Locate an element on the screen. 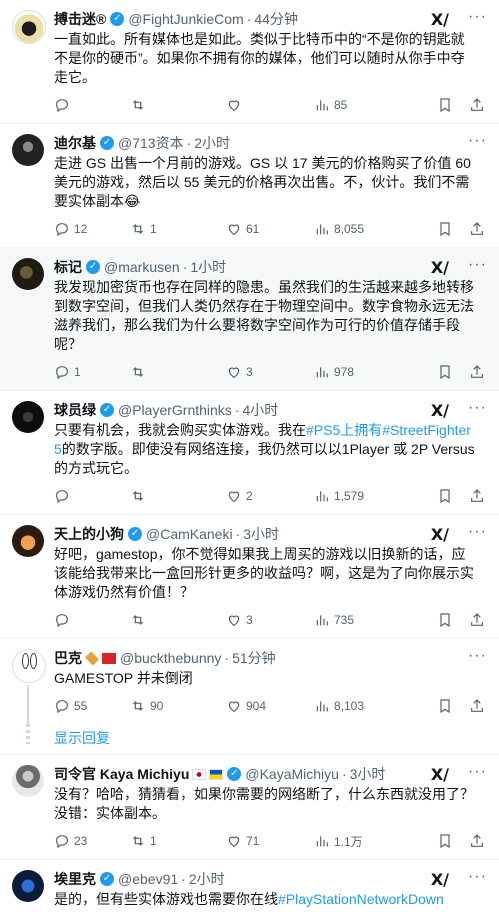 The width and height of the screenshot is (499, 917). show-replies-label: 显示回复 is located at coordinates (82, 738).